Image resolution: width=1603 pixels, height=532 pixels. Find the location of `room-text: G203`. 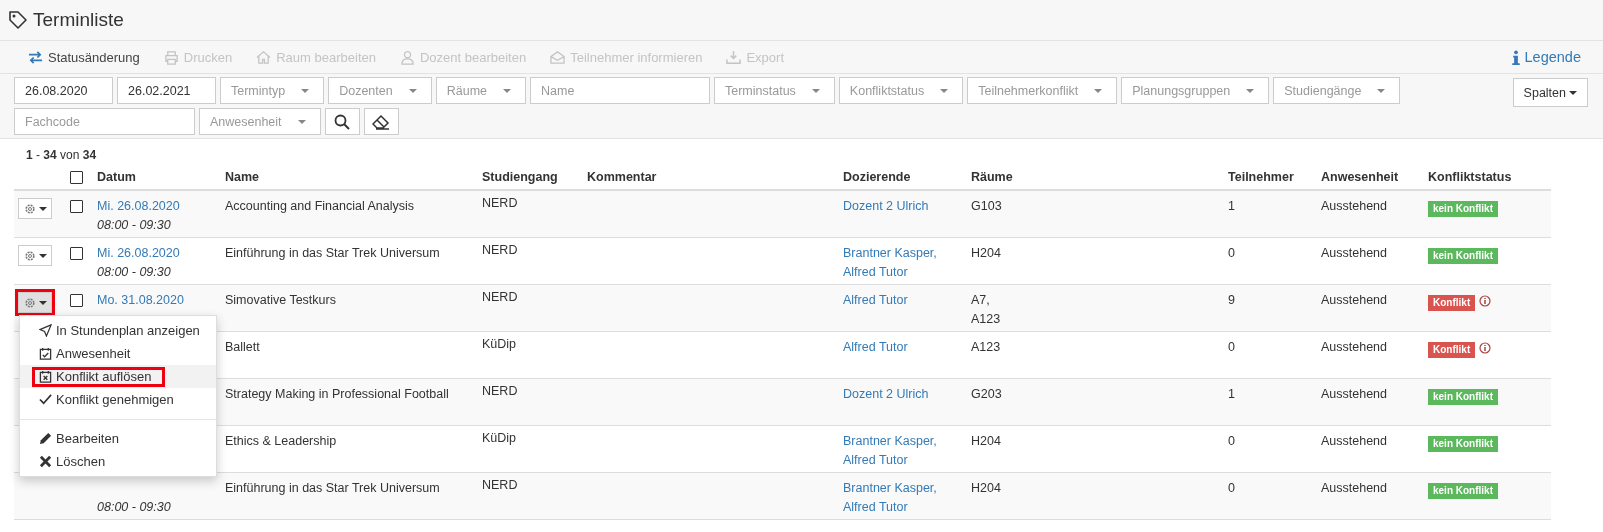

room-text: G203 is located at coordinates (986, 394).